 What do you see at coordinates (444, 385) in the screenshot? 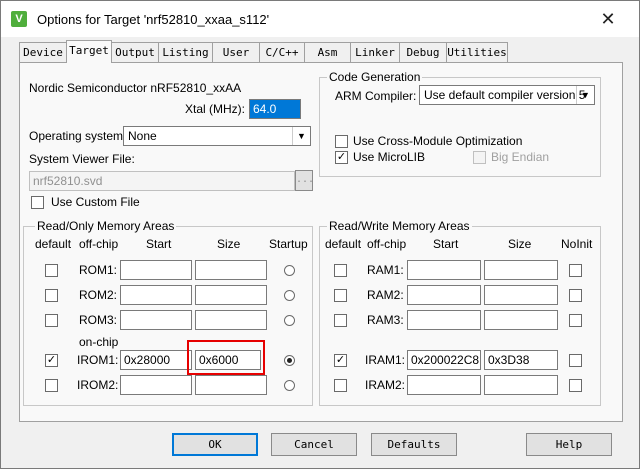
I see `iram2-start-input` at bounding box center [444, 385].